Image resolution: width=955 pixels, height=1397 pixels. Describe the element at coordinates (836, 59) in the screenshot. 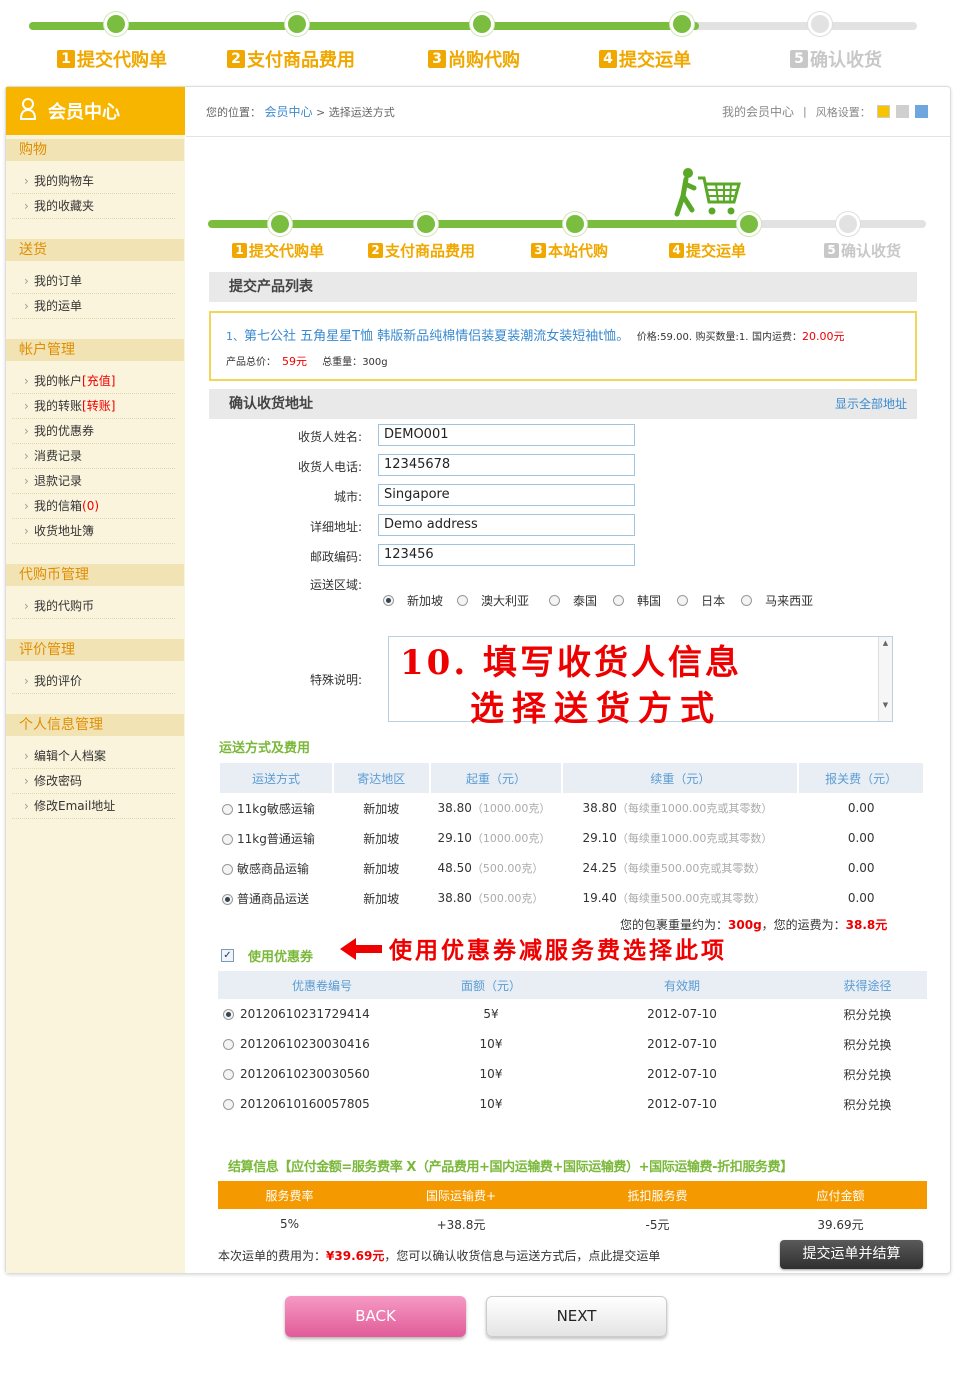

I see `top-step-5: 5 确认收货` at that location.